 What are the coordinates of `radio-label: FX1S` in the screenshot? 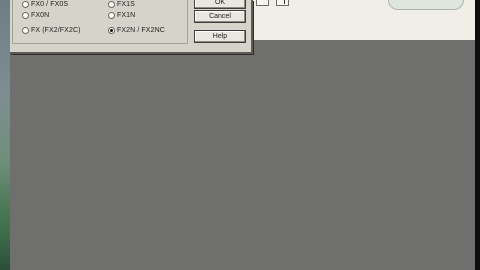 It's located at (126, 4).